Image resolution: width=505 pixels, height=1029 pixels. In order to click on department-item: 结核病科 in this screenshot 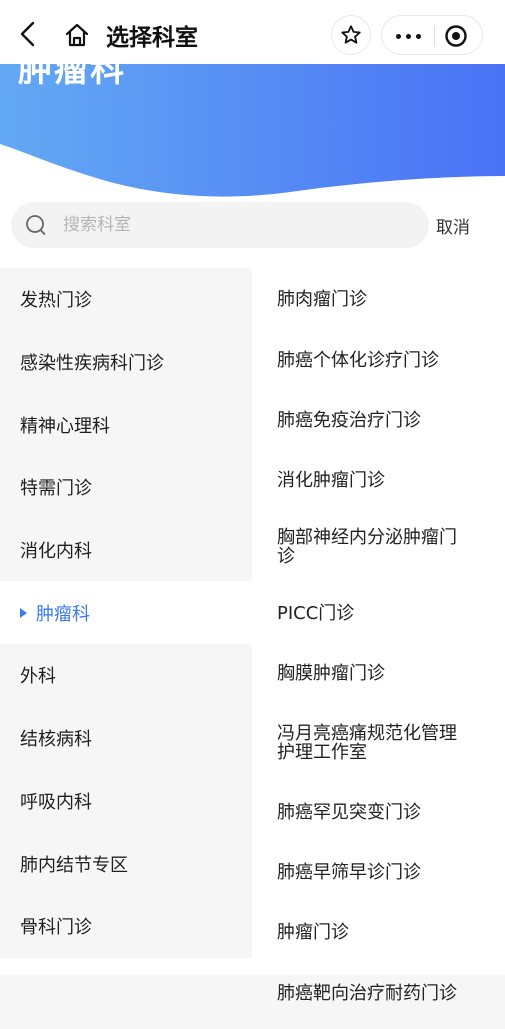, I will do `click(126, 738)`.